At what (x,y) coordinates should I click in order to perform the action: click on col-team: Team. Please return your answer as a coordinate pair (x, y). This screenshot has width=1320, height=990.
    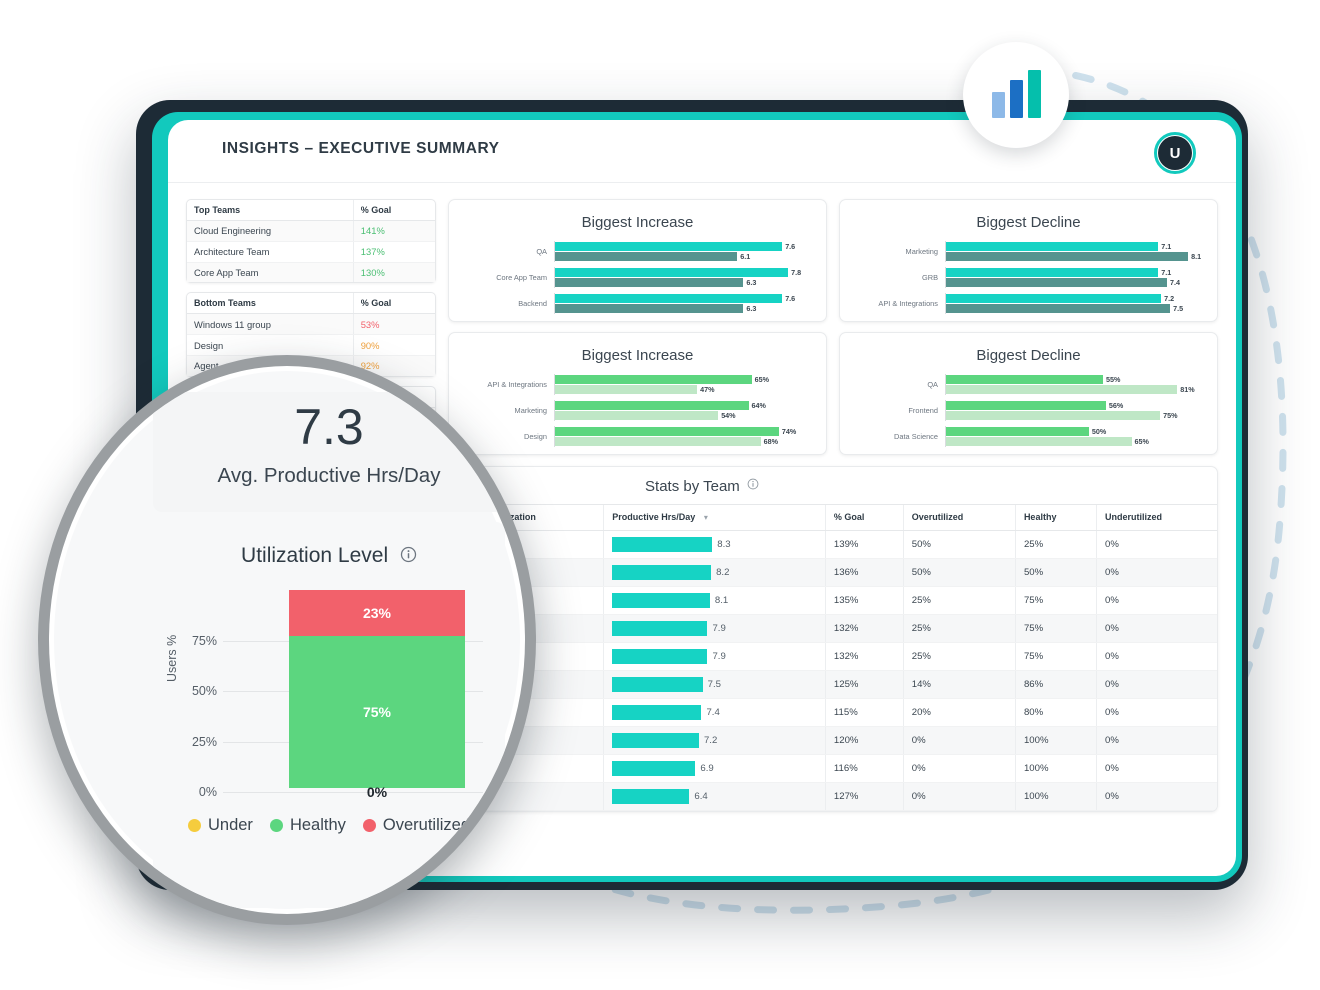
    Looking at the image, I should click on (250, 517).